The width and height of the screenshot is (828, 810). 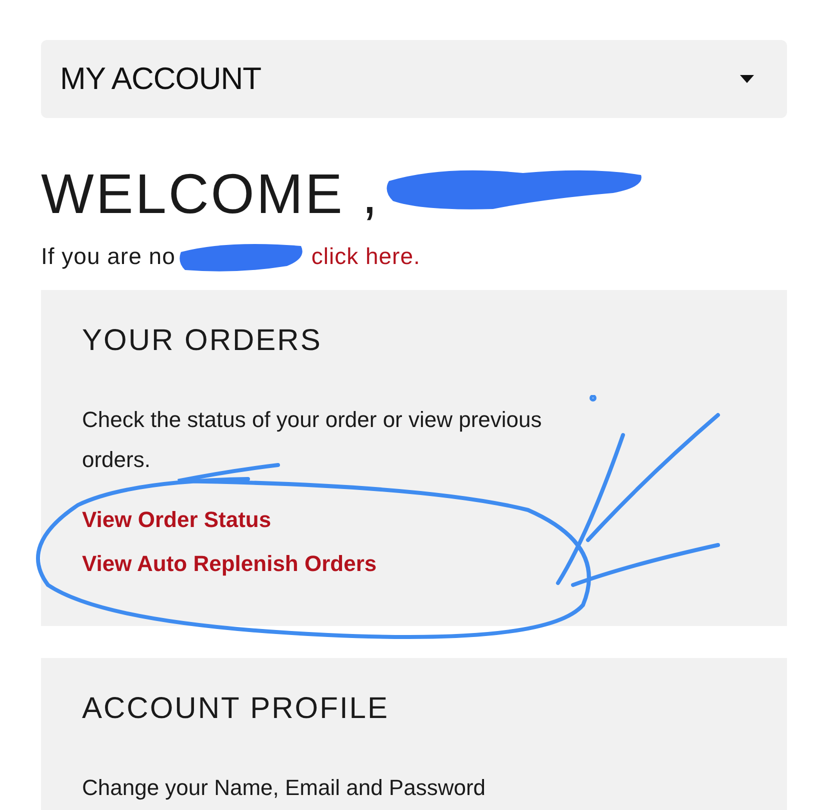 What do you see at coordinates (202, 341) in the screenshot?
I see `section-title: YOUR ORDERS` at bounding box center [202, 341].